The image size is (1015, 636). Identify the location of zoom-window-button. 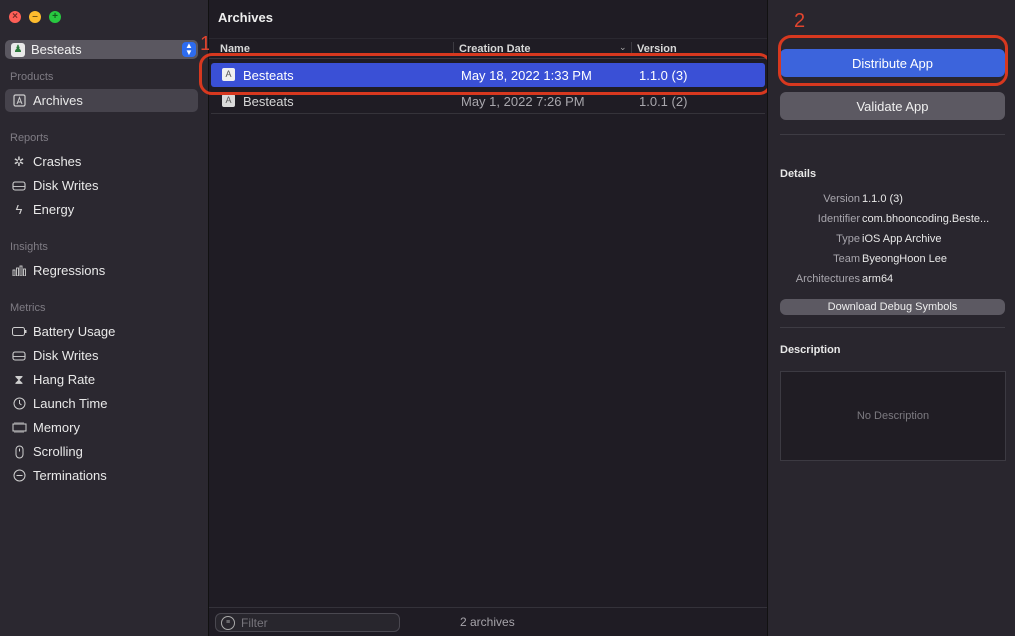
(55, 17).